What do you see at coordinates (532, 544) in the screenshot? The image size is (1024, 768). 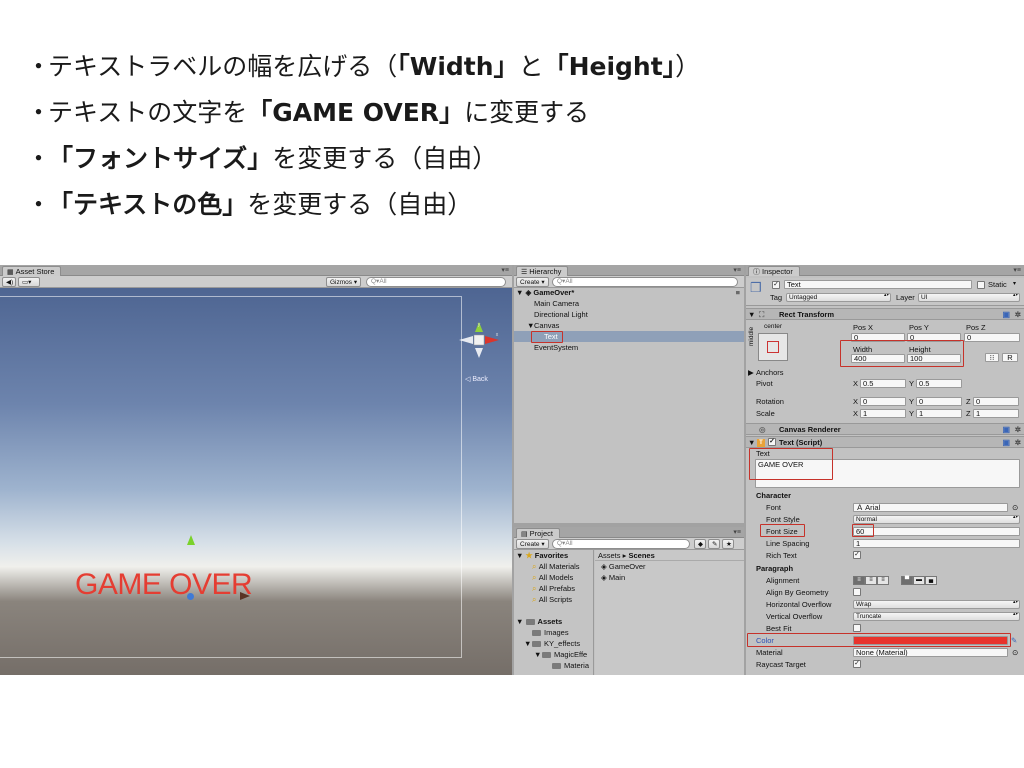 I see `project-create-button: Create ▾` at bounding box center [532, 544].